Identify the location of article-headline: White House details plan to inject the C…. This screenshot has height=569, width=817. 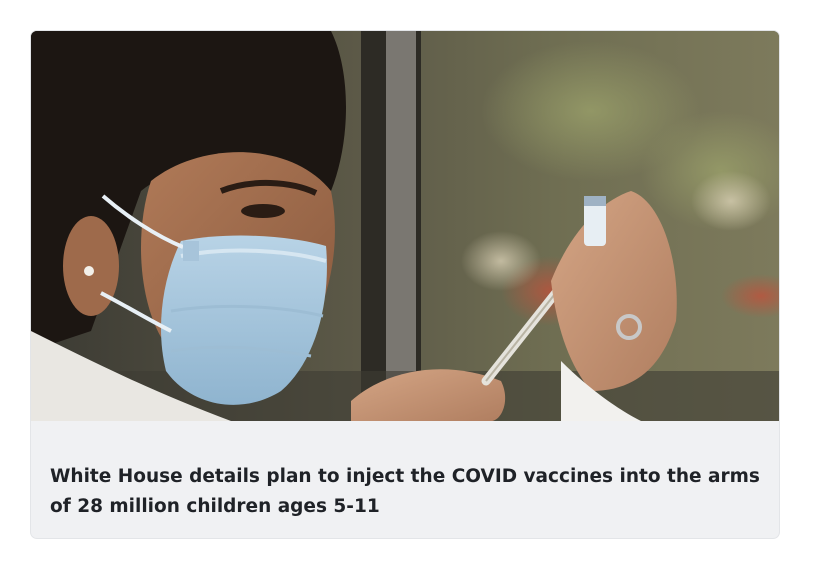
(405, 492).